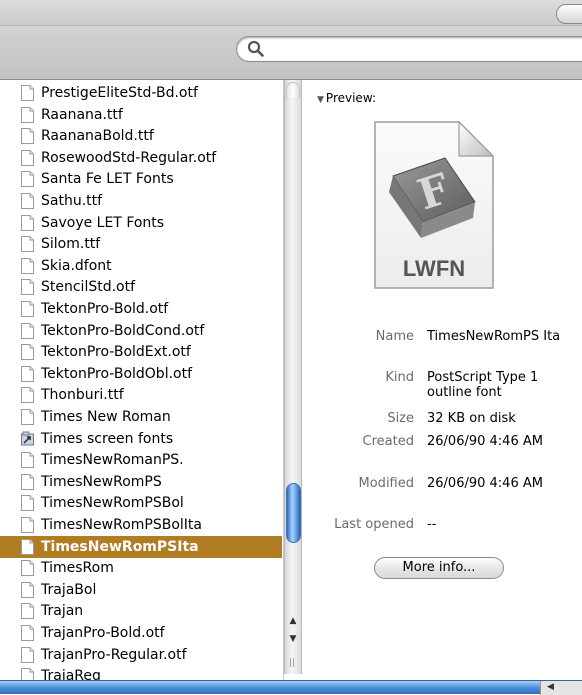 This screenshot has width=582, height=695. I want to click on file-label: TrajaReg, so click(71, 674).